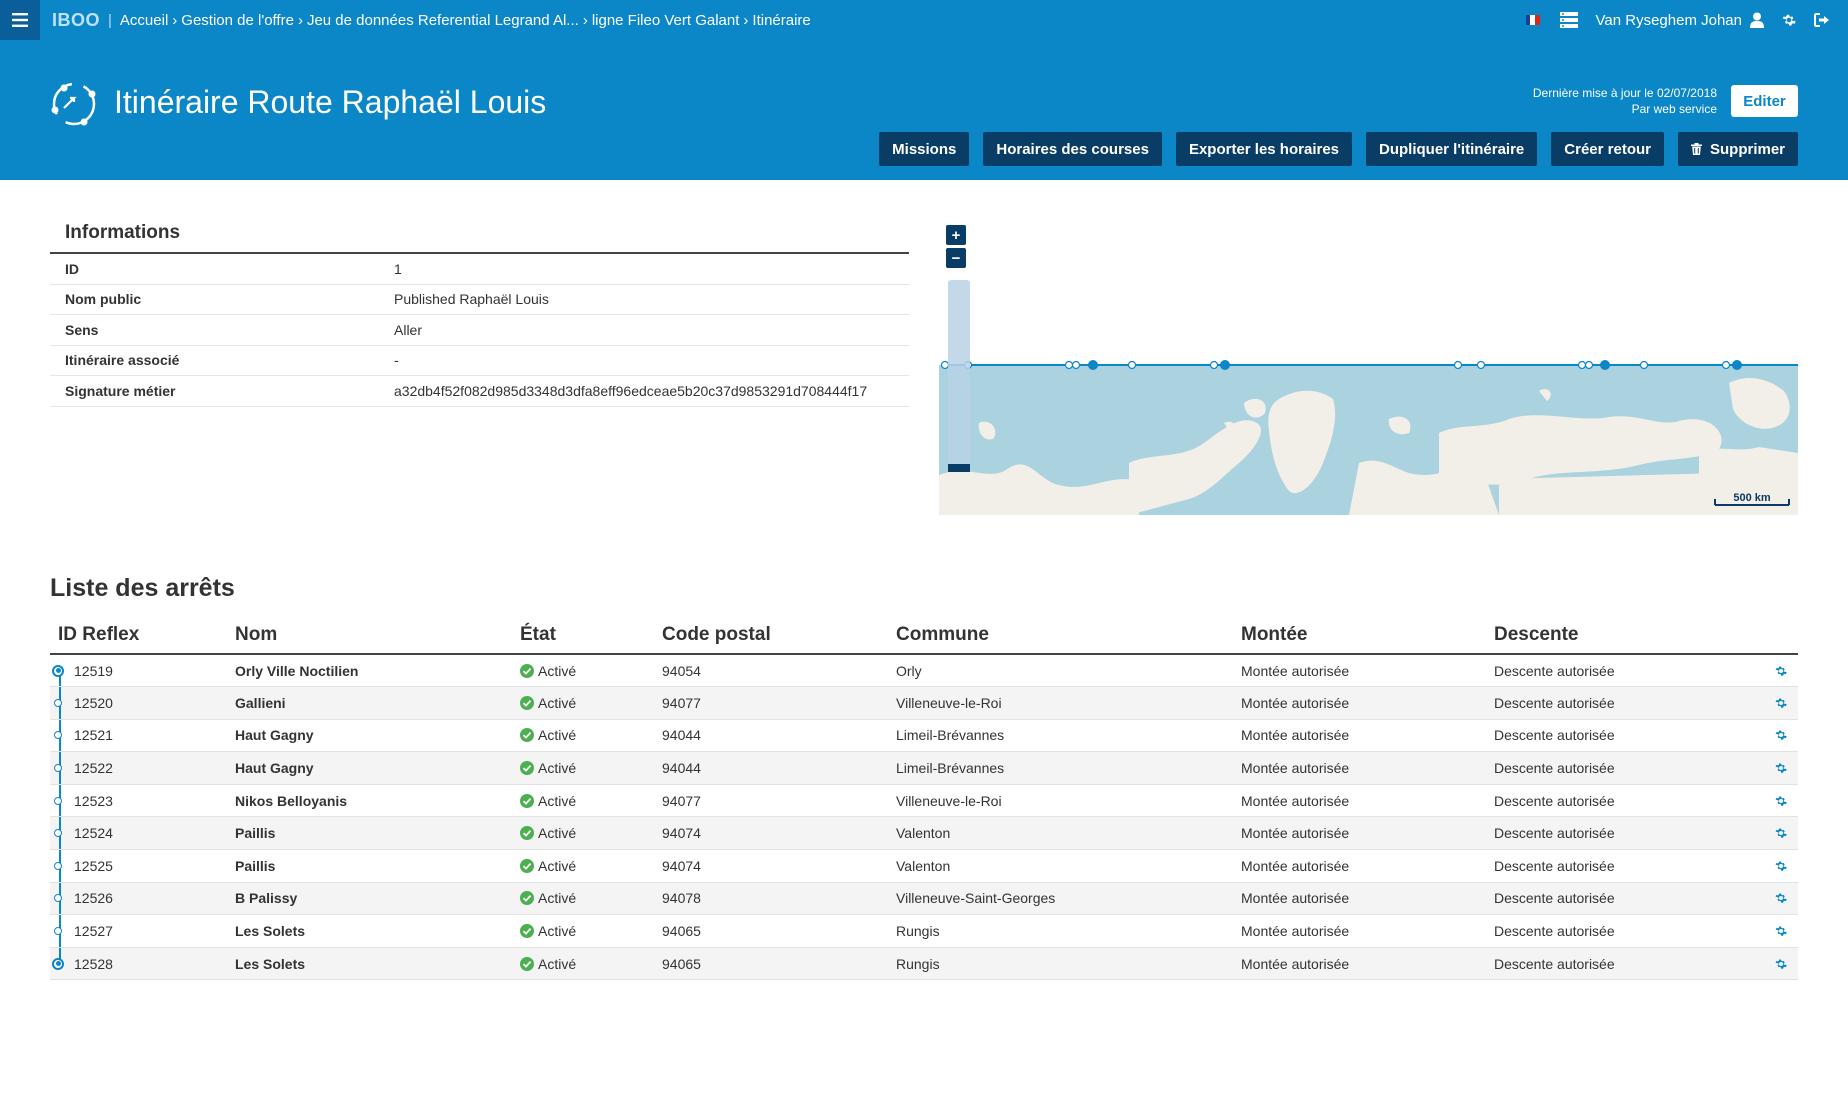  What do you see at coordinates (681, 898) in the screenshot?
I see `stop-postal-code: 94078` at bounding box center [681, 898].